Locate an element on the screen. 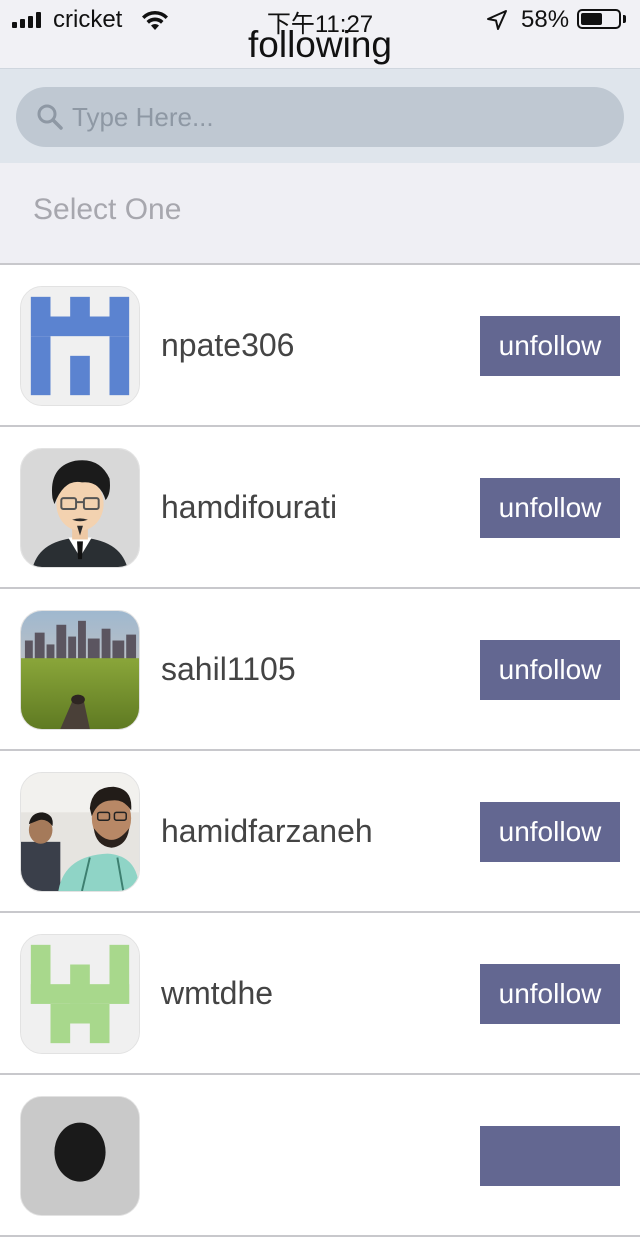 The image size is (640, 1237). gray-person-avatar is located at coordinates (80, 1156).